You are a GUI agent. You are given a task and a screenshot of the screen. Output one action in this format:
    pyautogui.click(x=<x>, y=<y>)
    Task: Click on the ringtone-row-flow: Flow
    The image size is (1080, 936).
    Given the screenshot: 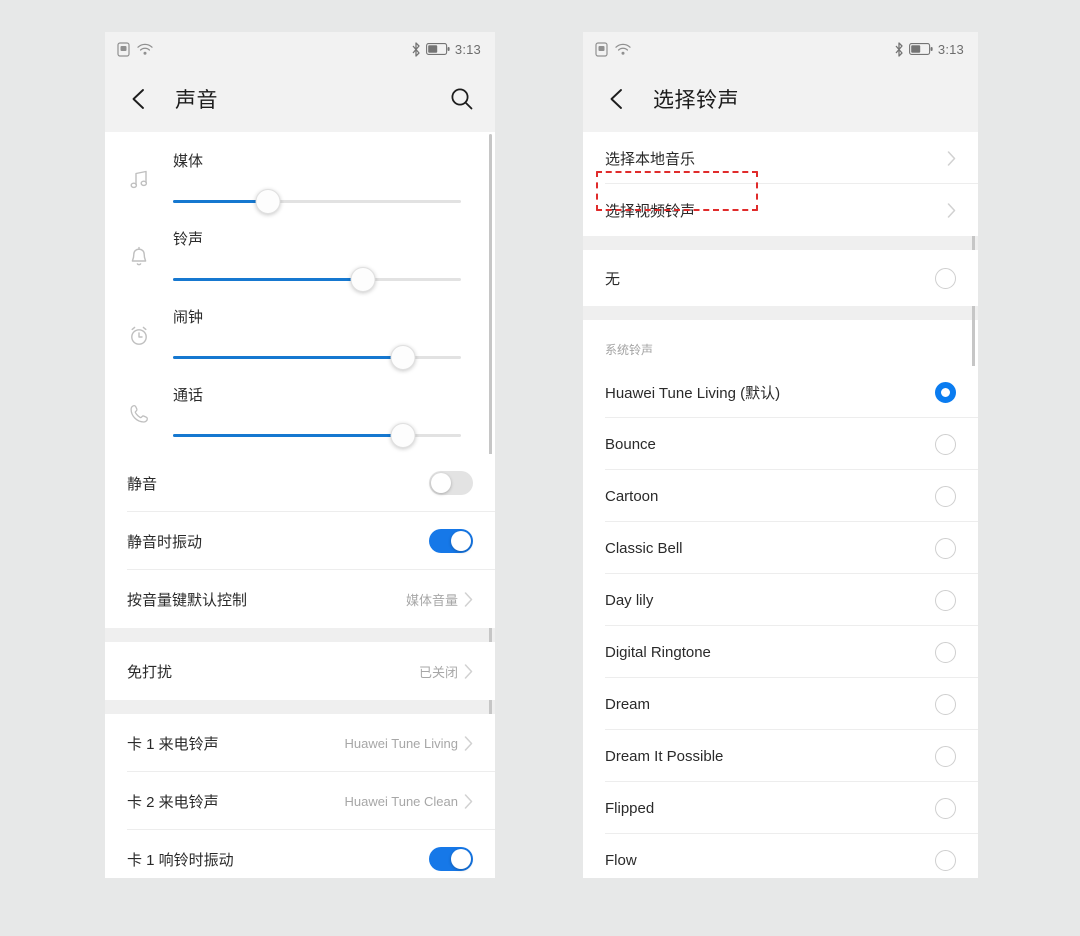 What is the action you would take?
    pyautogui.click(x=780, y=856)
    